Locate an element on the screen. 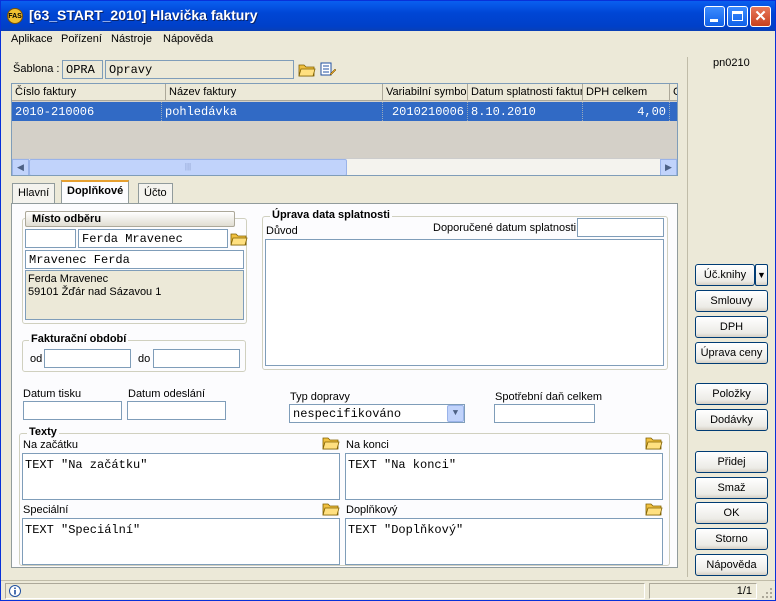  na-konci-textarea: TEXT "Na konci" is located at coordinates (504, 476).